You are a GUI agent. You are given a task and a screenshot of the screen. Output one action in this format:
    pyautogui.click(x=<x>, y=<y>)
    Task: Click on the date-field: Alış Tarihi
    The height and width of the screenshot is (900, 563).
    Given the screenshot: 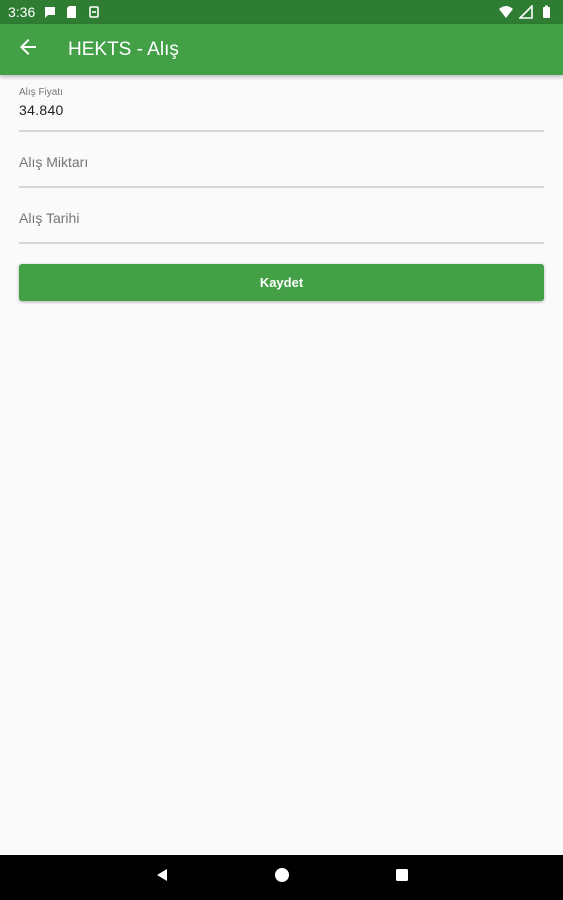 What is the action you would take?
    pyautogui.click(x=281, y=216)
    